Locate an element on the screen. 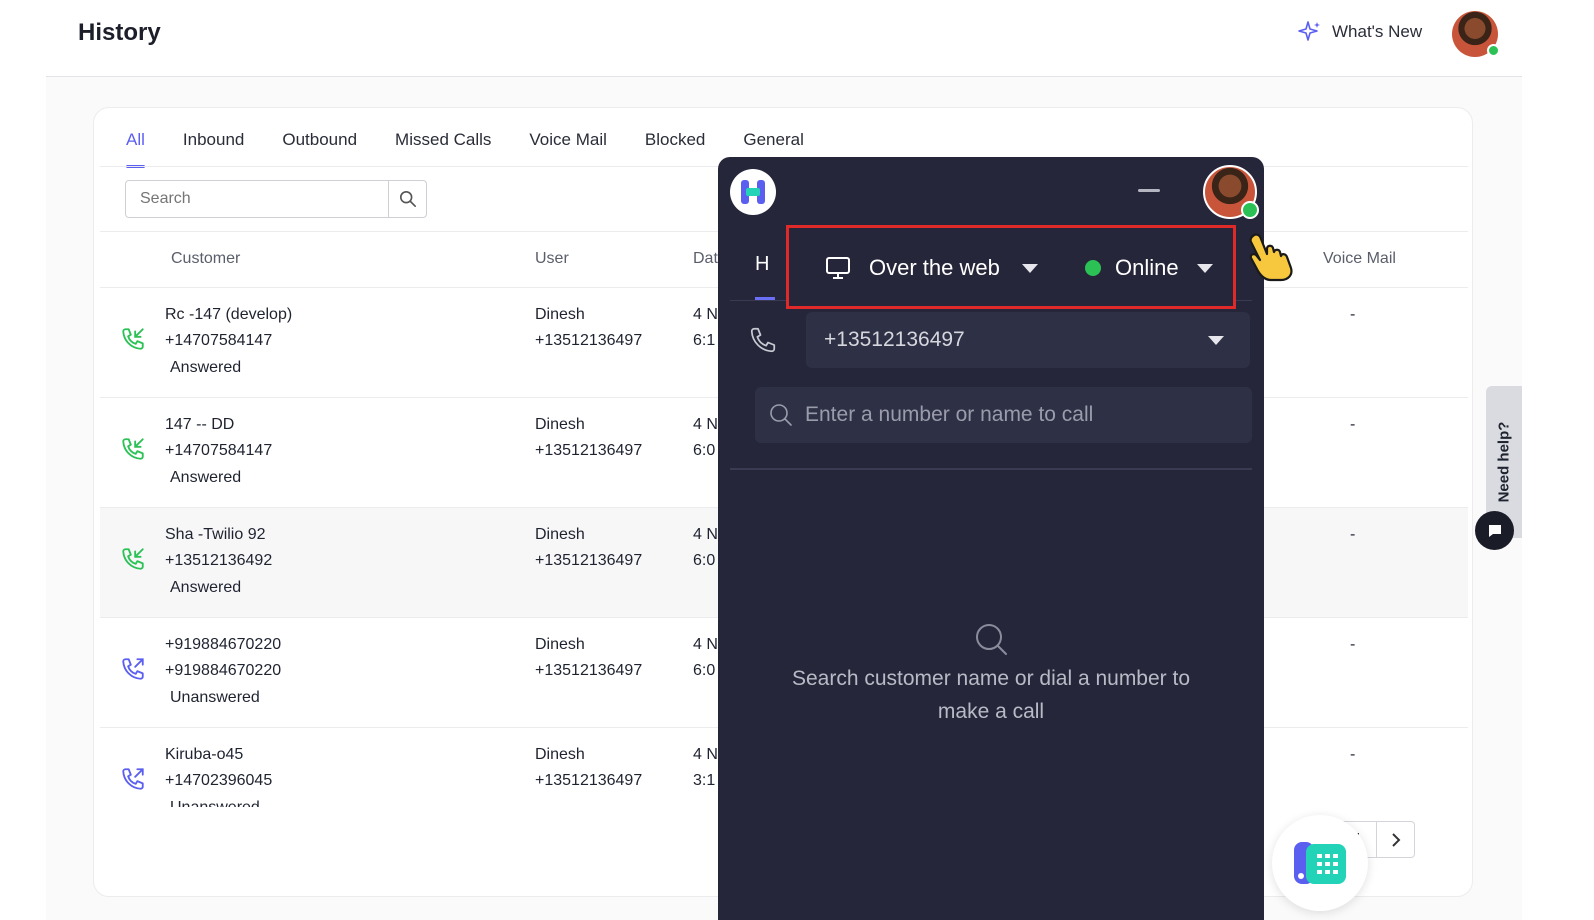 The height and width of the screenshot is (920, 1594). logo-icon is located at coordinates (753, 192).